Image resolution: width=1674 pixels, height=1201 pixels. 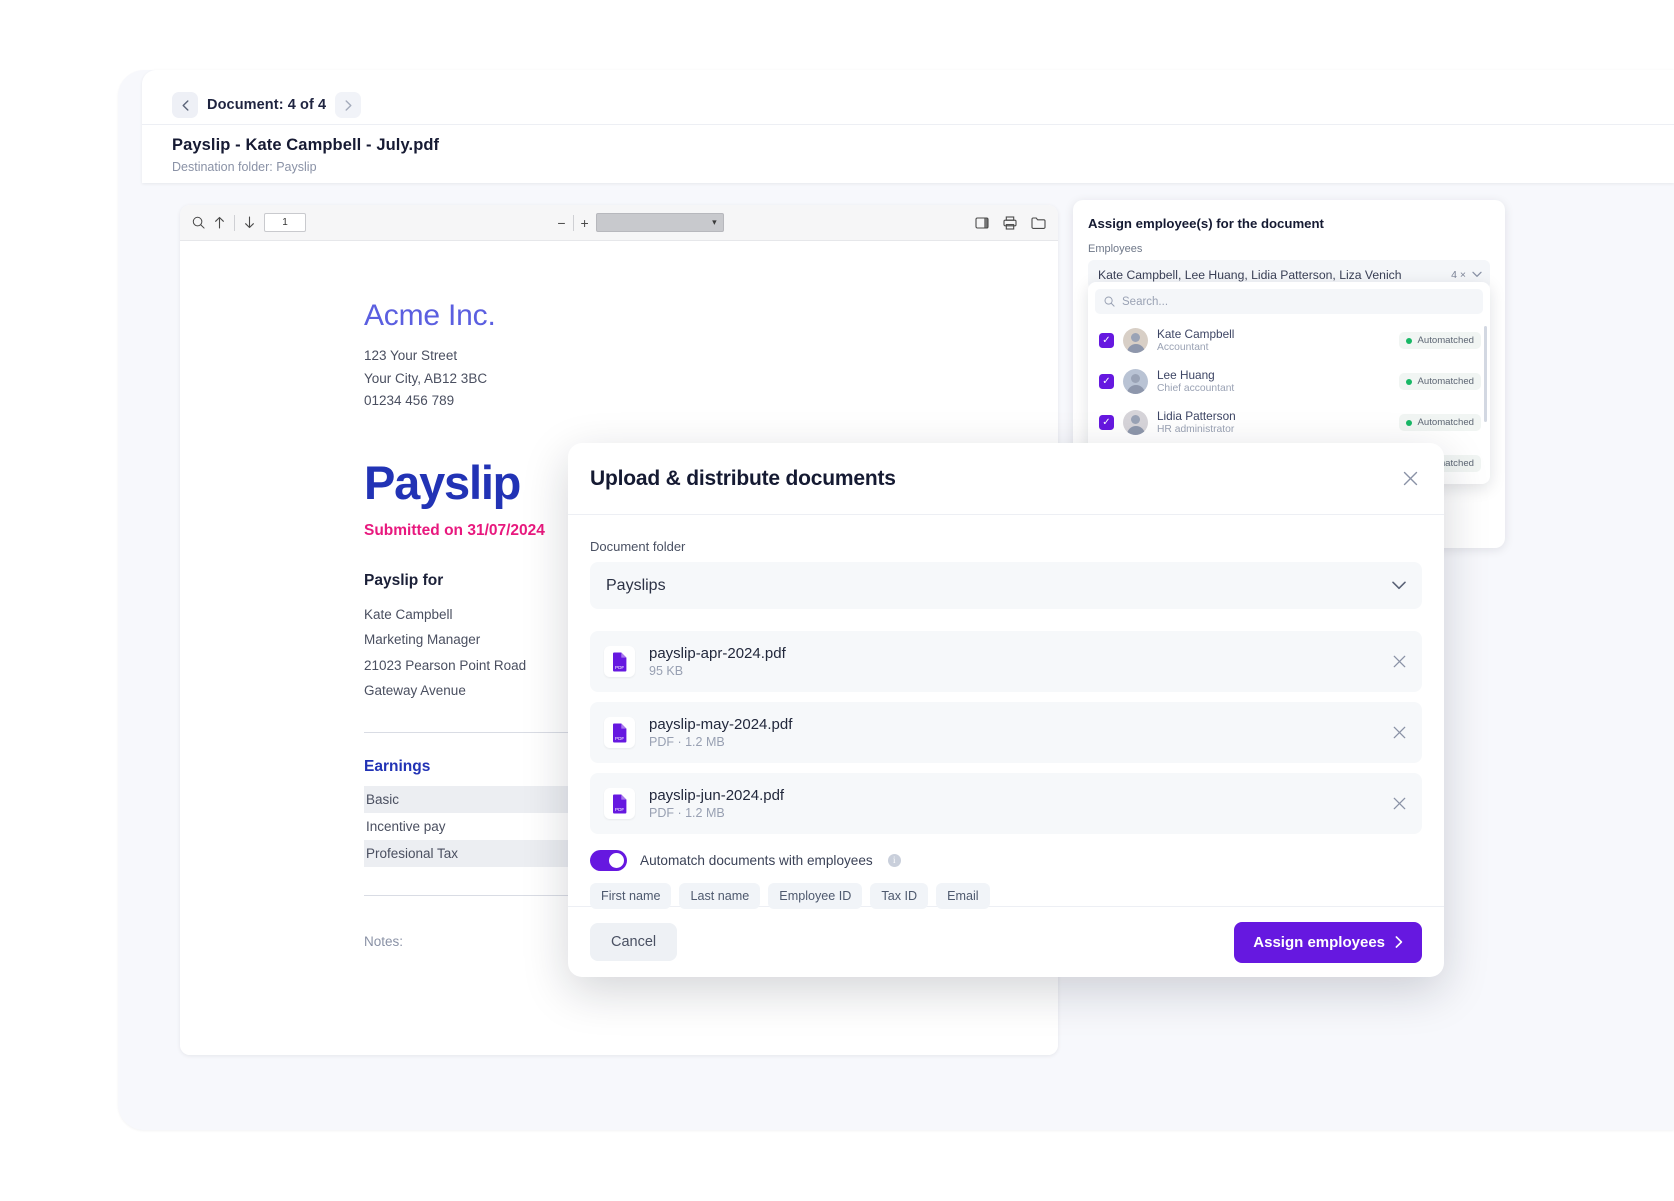 I want to click on previous-document-button, so click(x=185, y=105).